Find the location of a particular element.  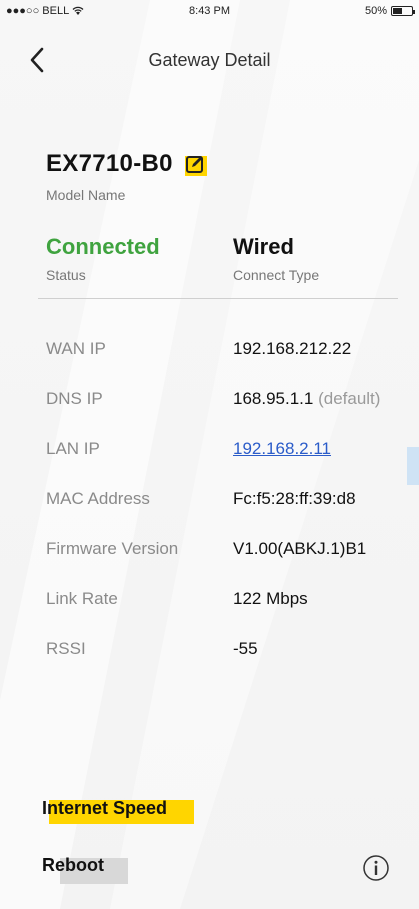

detail-row-lan-ip: LAN IP 192.168.2.11 is located at coordinates (209, 454).